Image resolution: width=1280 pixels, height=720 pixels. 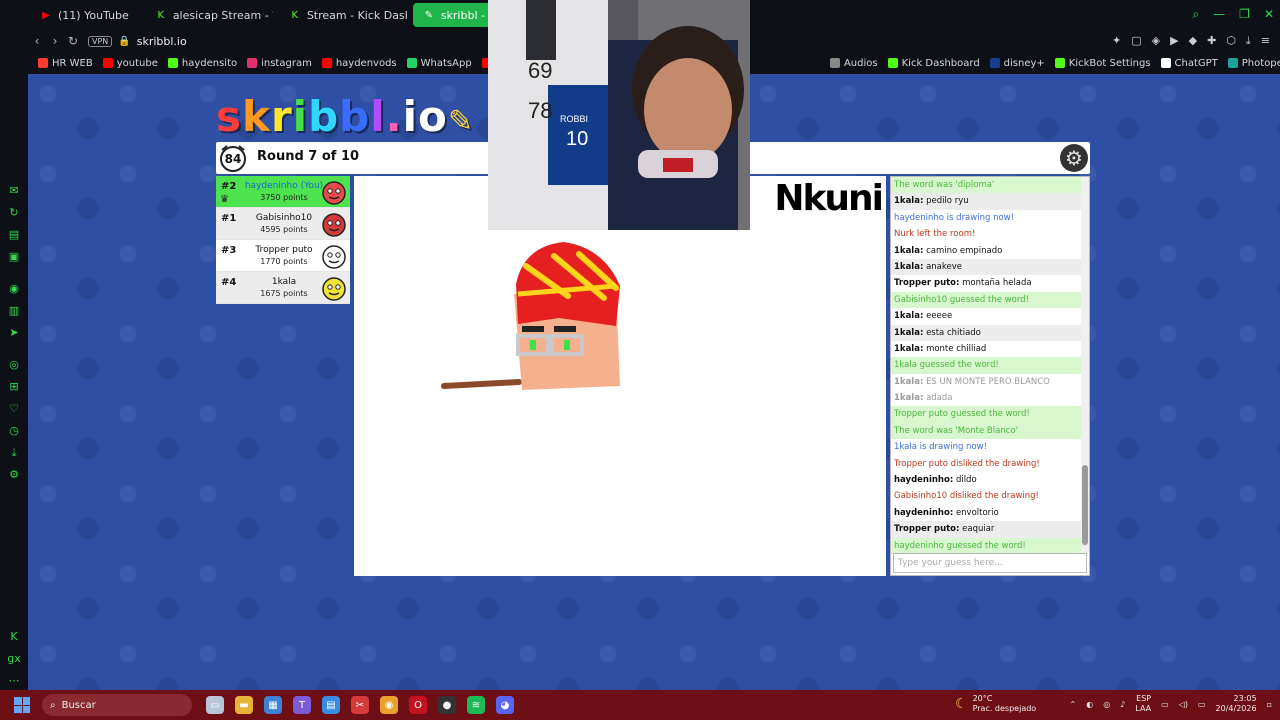 What do you see at coordinates (14, 311) in the screenshot?
I see `twitch-icon: ▥` at bounding box center [14, 311].